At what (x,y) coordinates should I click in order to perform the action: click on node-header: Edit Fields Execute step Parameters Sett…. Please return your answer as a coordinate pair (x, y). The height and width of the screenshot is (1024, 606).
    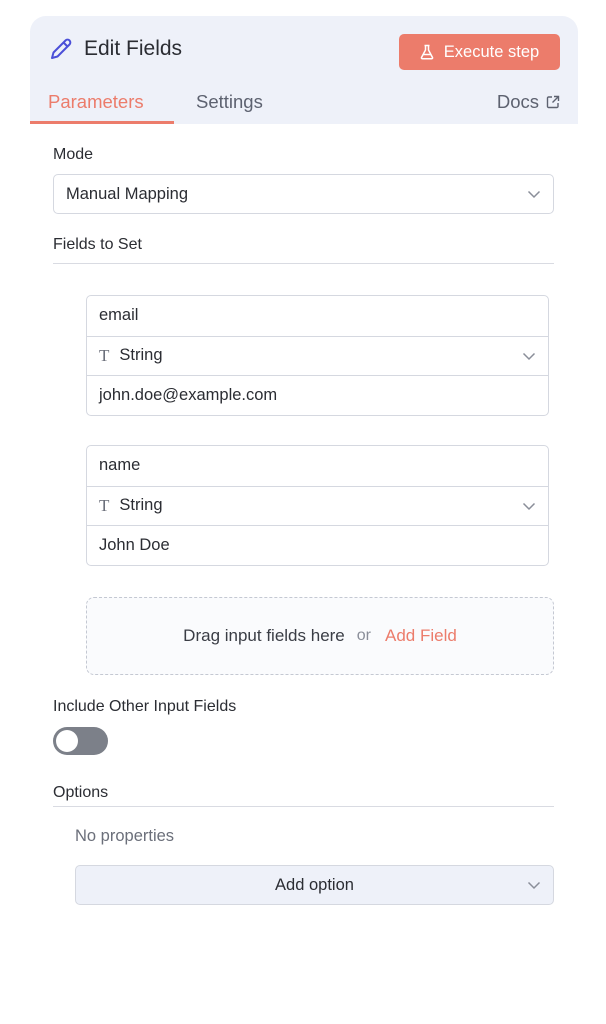
    Looking at the image, I should click on (304, 70).